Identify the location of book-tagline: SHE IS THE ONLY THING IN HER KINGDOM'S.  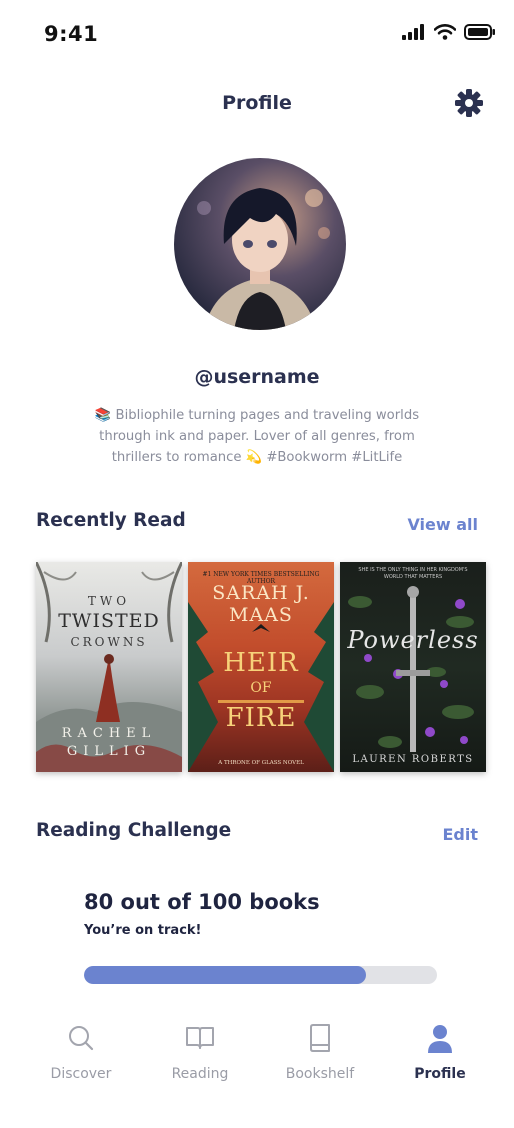
(413, 570).